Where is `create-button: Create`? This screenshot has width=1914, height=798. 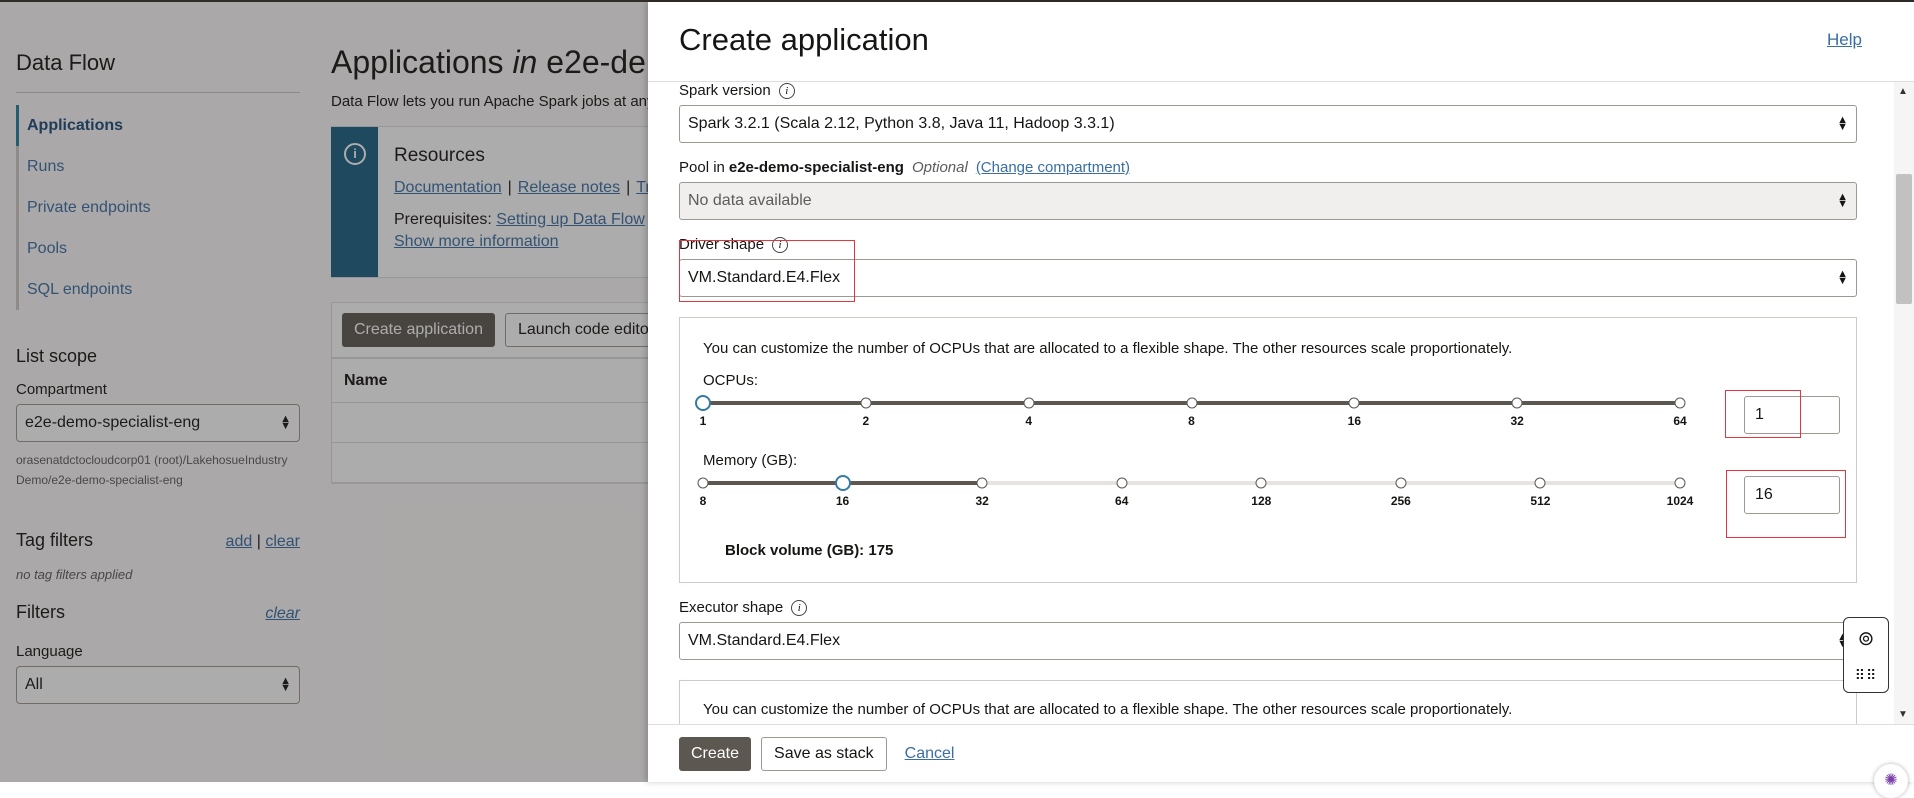 create-button: Create is located at coordinates (715, 753).